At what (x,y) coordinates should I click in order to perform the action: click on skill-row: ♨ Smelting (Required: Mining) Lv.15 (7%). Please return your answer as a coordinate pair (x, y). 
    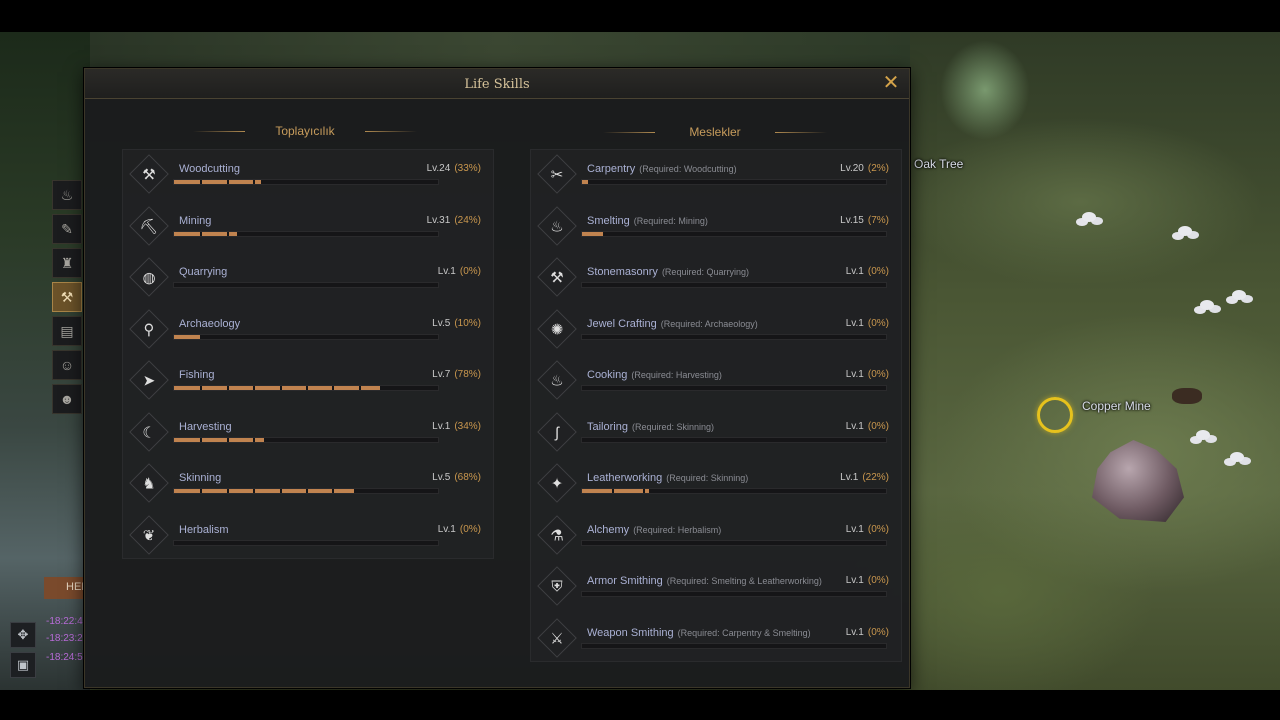
    Looking at the image, I should click on (716, 228).